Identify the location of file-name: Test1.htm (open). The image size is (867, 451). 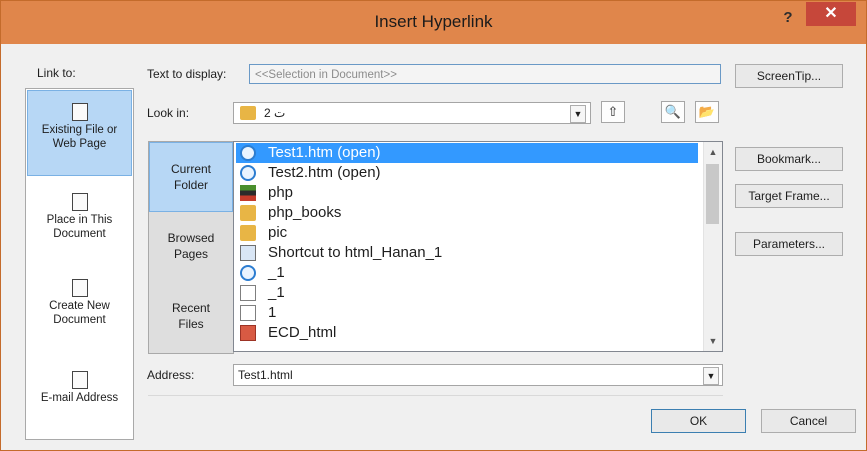
(324, 152).